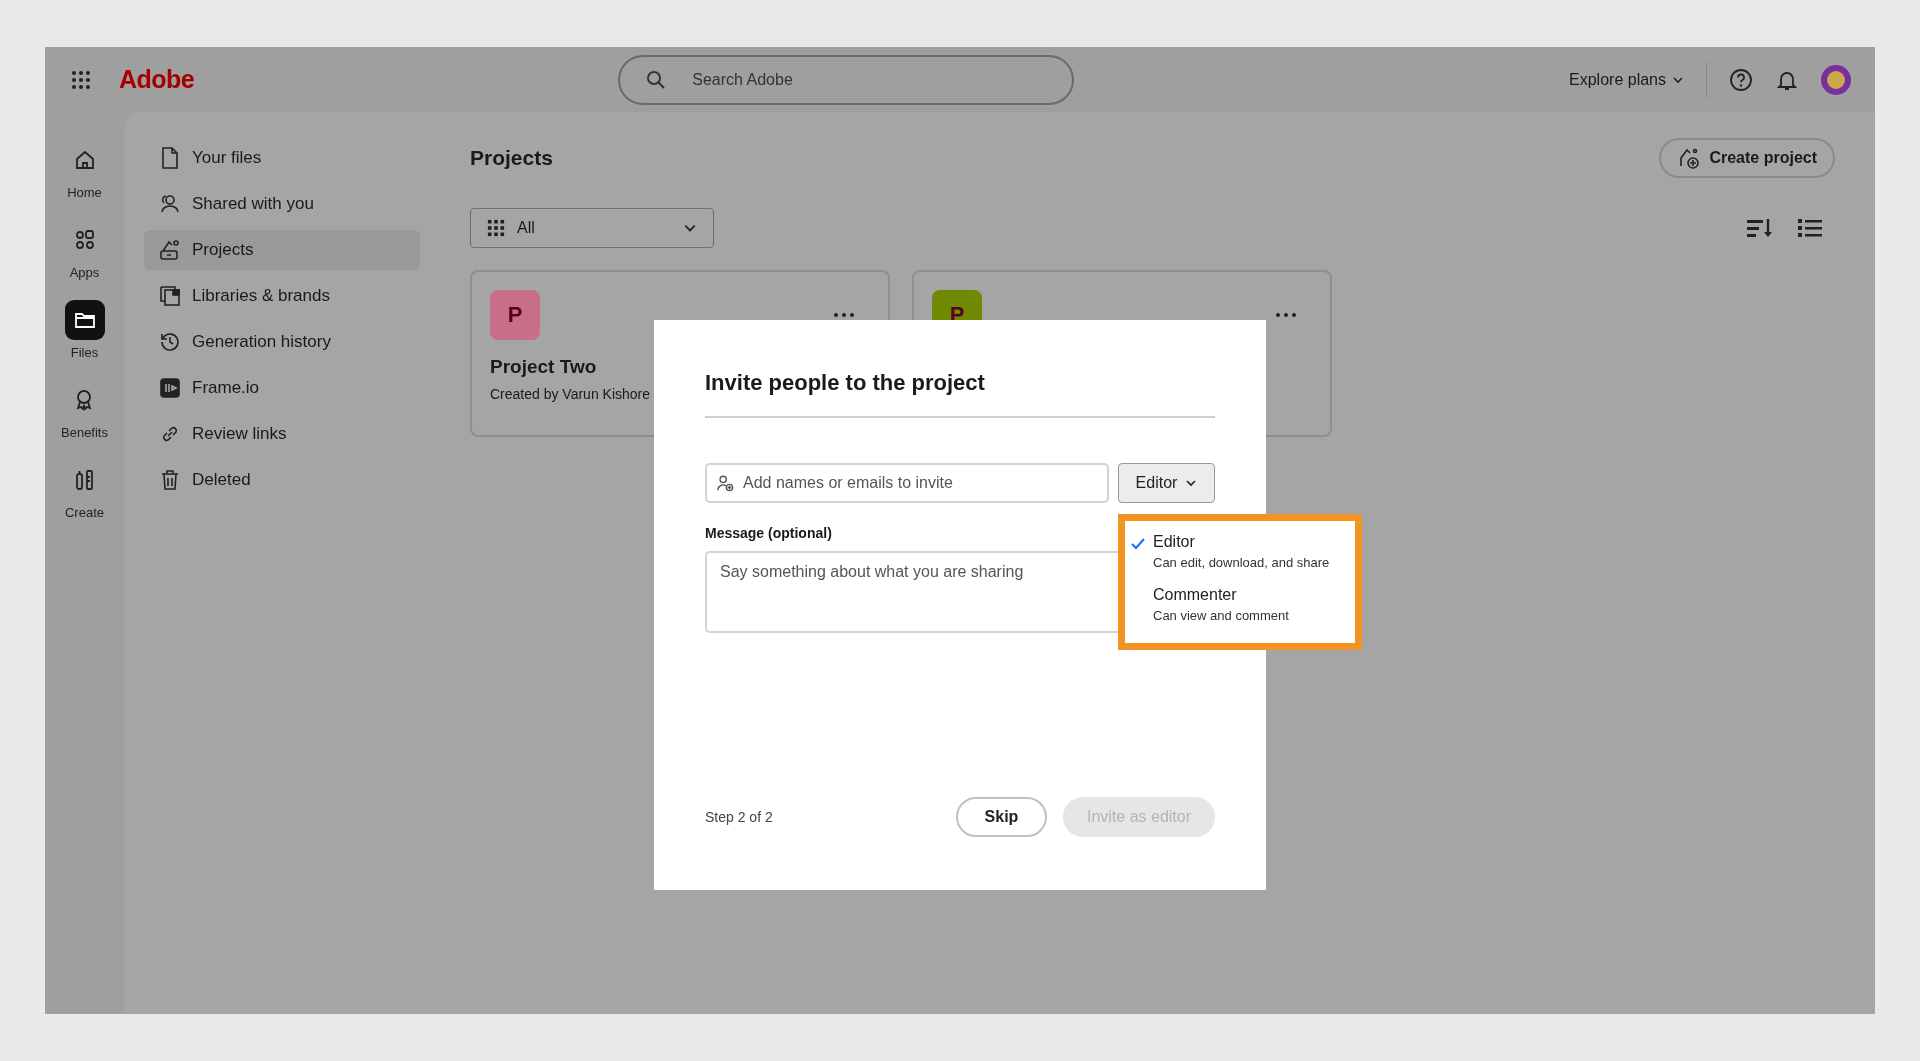 The image size is (1920, 1061). Describe the element at coordinates (84, 272) in the screenshot. I see `rail-label: Apps` at that location.